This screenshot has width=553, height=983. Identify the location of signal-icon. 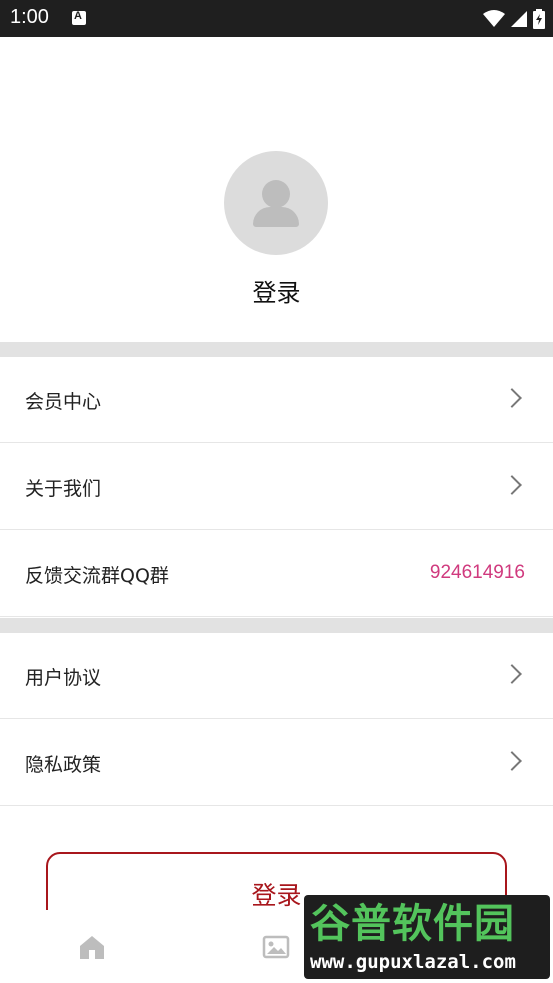
(519, 19).